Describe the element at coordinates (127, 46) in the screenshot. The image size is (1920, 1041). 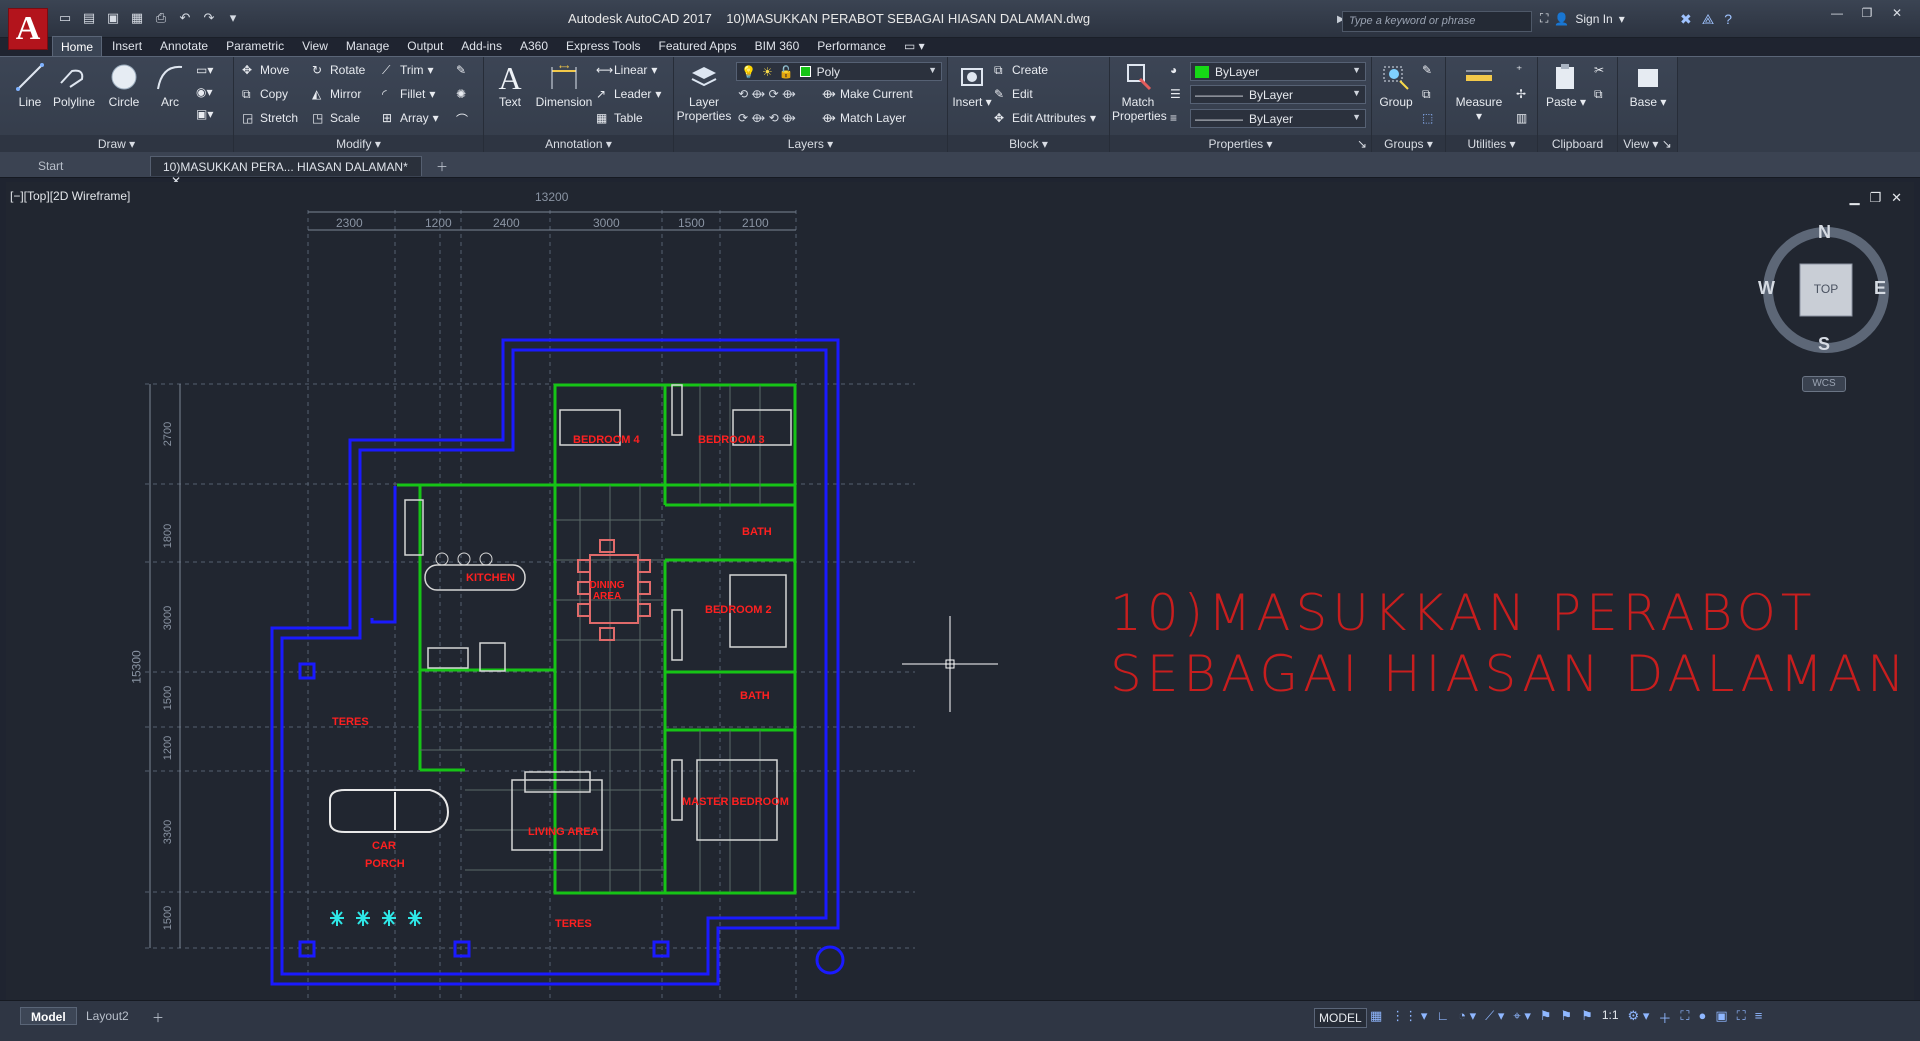
I see `tab-insert: Insert` at that location.